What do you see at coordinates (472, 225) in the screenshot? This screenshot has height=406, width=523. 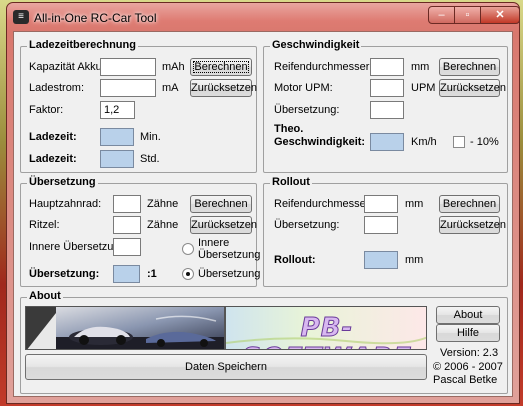 I see `rollout-zuruecksetzen-button: Zurücksetzen` at bounding box center [472, 225].